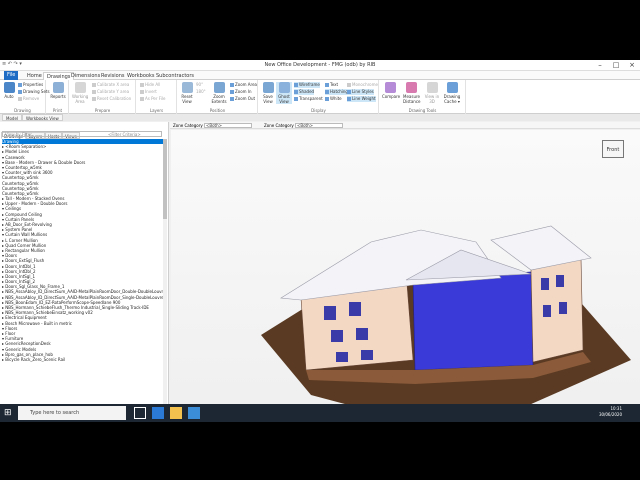 The image size is (640, 480). I want to click on rotate-90-button: 90°, so click(199, 85).